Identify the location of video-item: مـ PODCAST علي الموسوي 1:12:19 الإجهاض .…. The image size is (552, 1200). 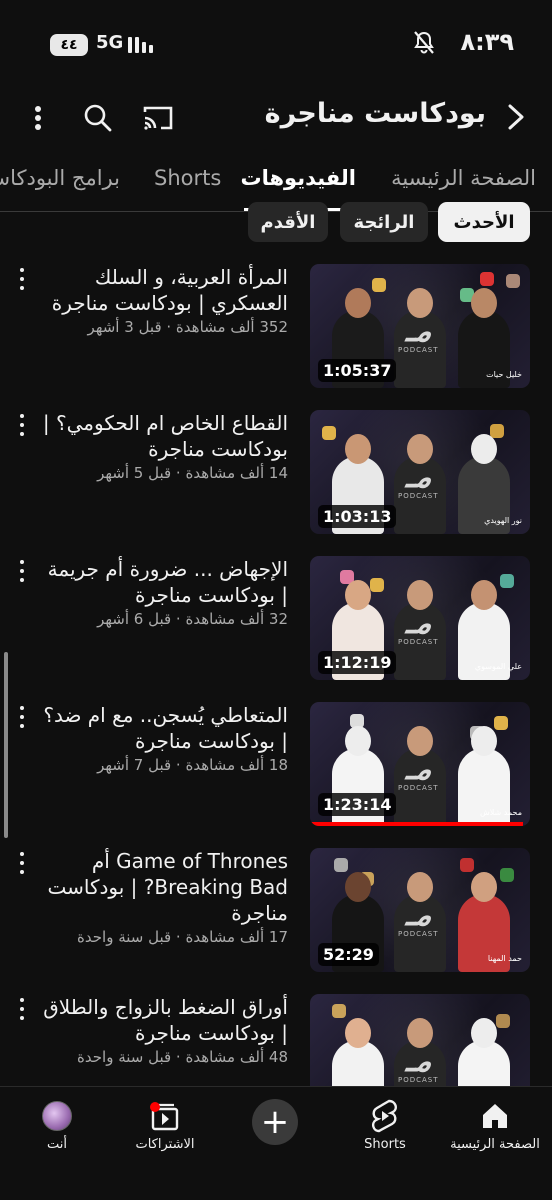
(276, 610).